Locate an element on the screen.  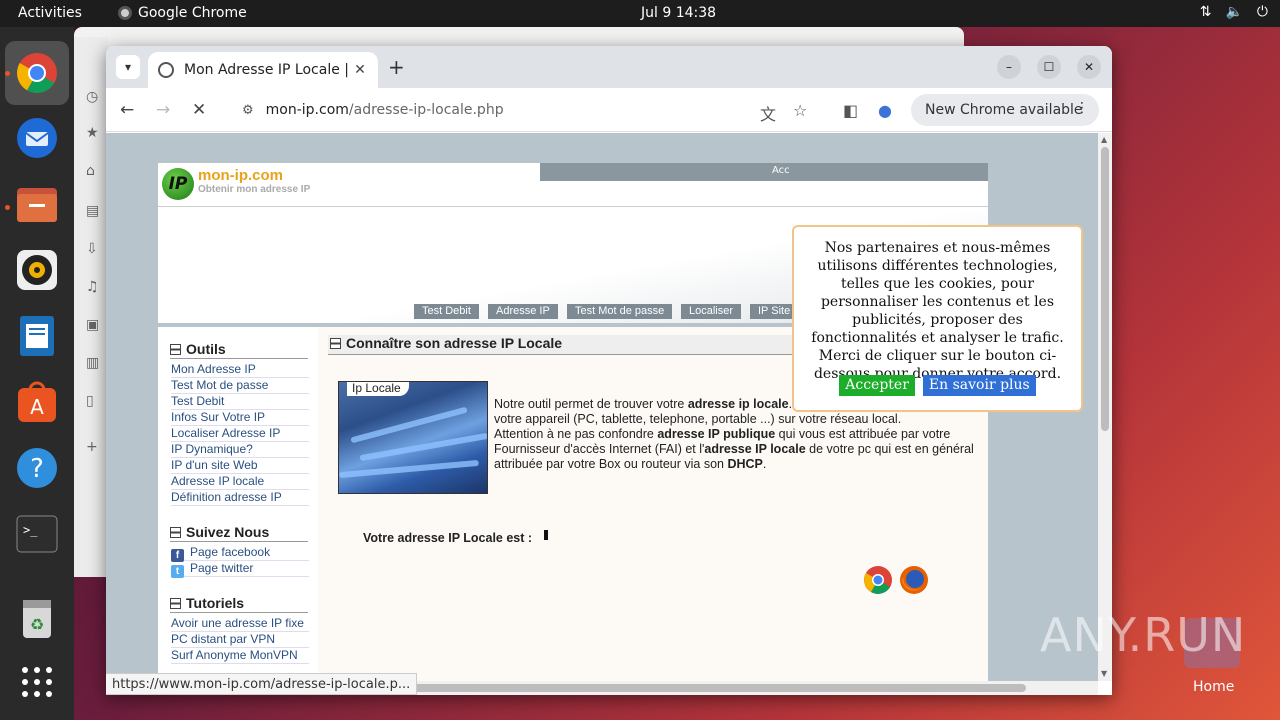
menu-adresse-ip: Adresse IP is located at coordinates (523, 311).